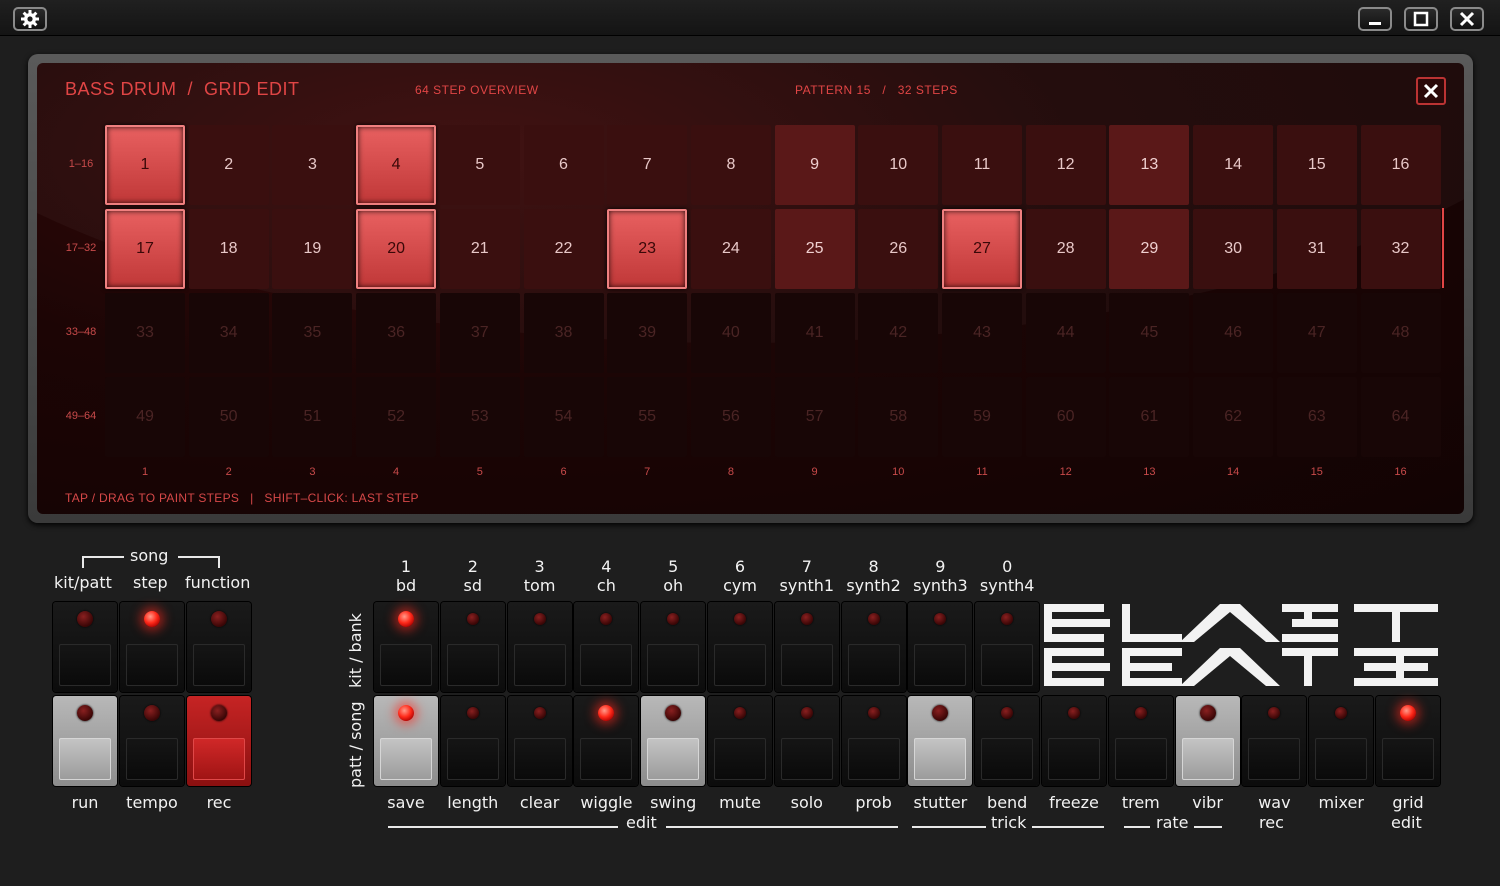 The width and height of the screenshot is (1500, 886). Describe the element at coordinates (1316, 333) in the screenshot. I see `step-cell-47: 47` at that location.